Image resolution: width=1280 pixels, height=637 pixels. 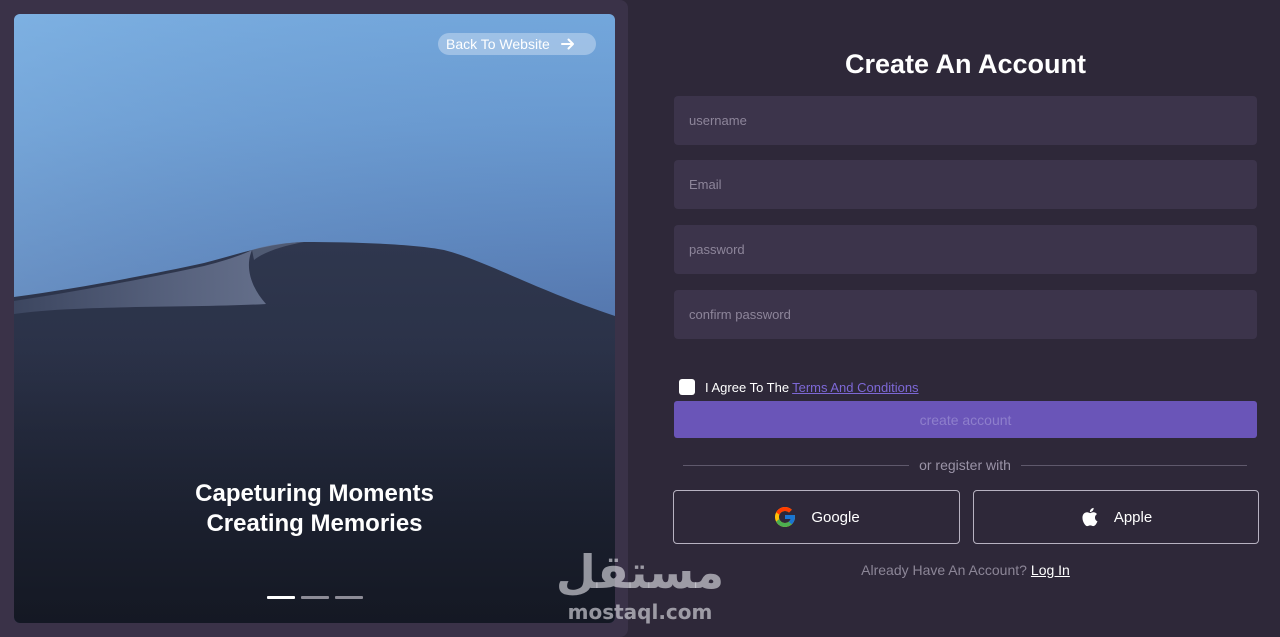 I want to click on login-prompt: Already Have An Account? Log In, so click(x=965, y=570).